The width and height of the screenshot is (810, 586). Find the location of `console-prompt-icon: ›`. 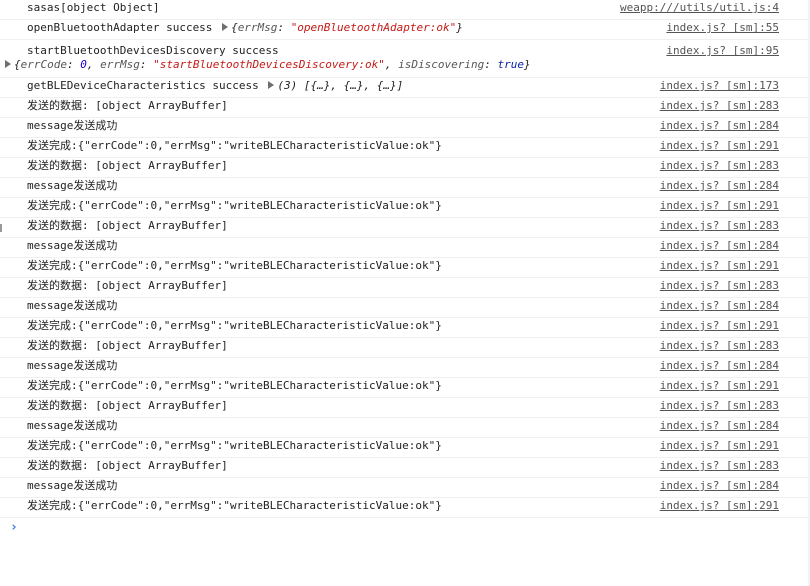

console-prompt-icon: › is located at coordinates (14, 527).